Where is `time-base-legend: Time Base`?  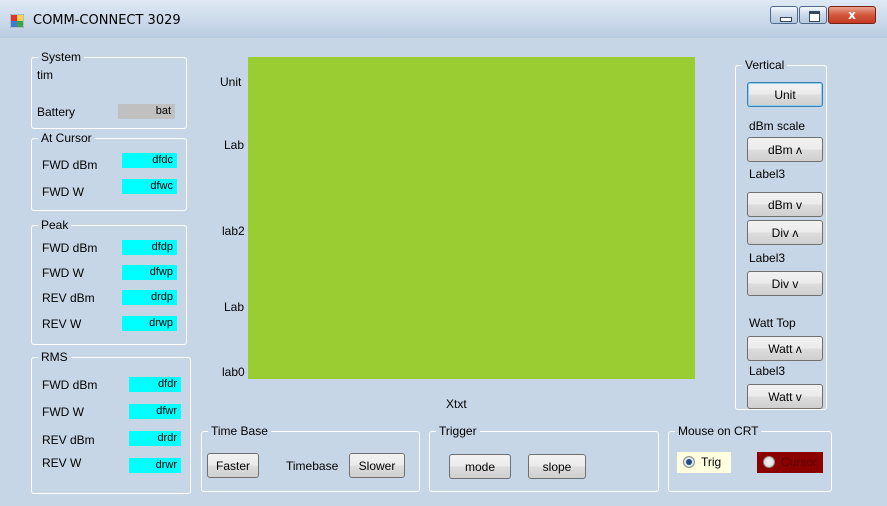 time-base-legend: Time Base is located at coordinates (239, 431).